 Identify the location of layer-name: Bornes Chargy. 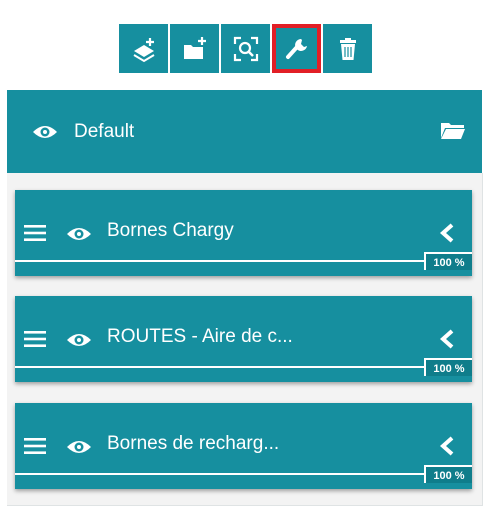
(170, 230).